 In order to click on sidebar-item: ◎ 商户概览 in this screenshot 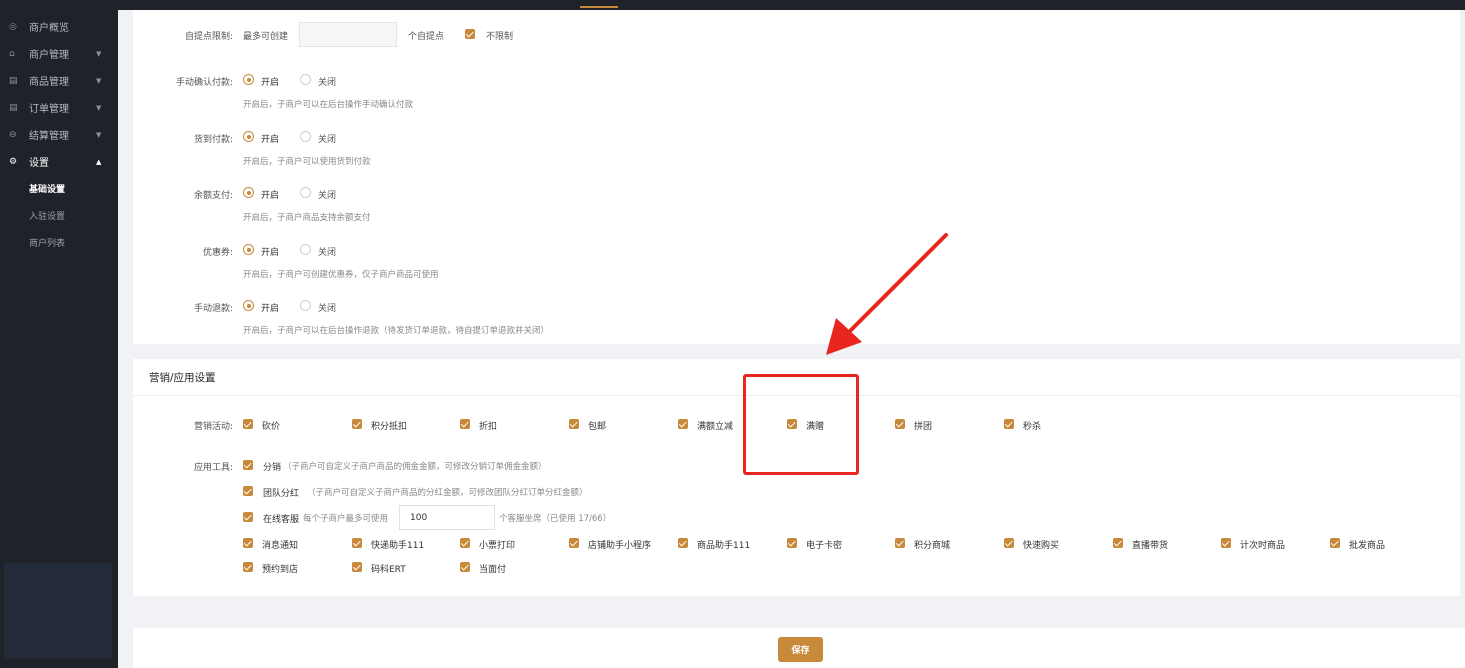, I will do `click(59, 26)`.